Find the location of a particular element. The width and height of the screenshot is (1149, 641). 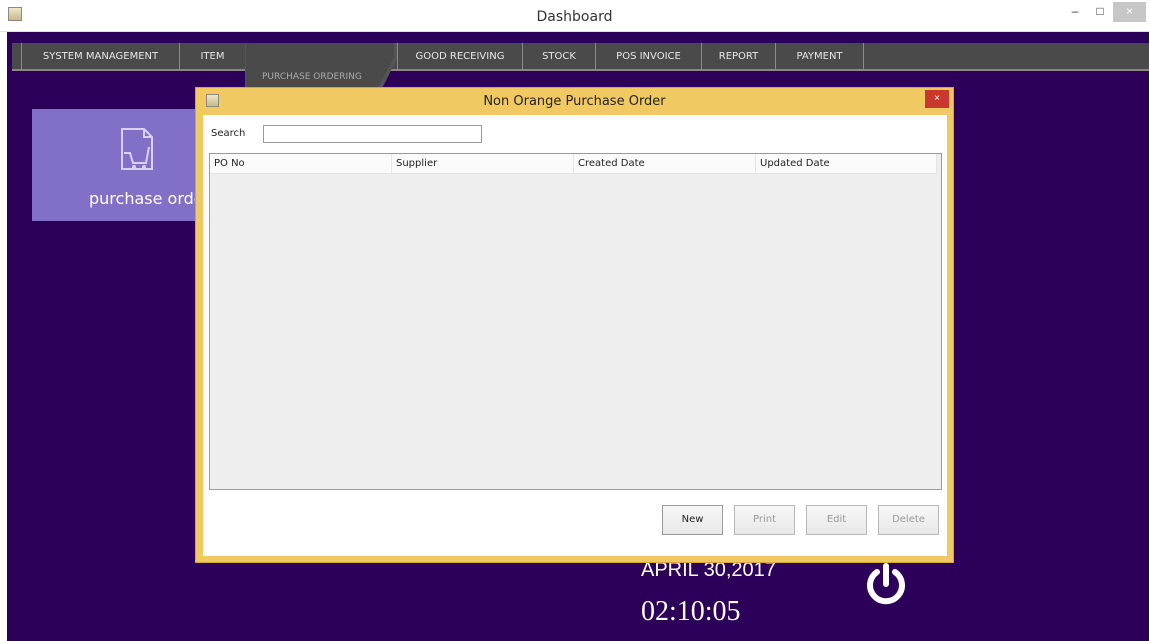

power-icon is located at coordinates (886, 584).